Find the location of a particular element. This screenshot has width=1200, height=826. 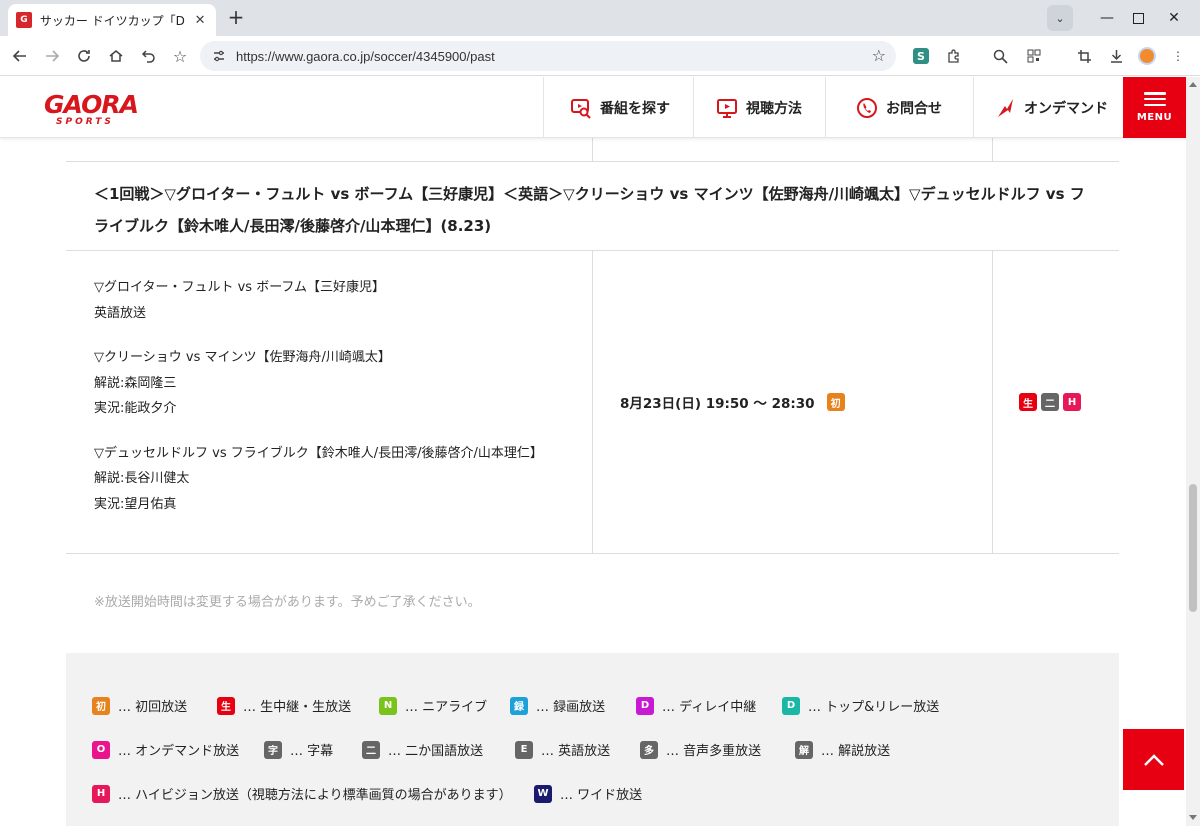

browser-tab: G サッカー ドイツカップ「DFBポカール」2 ✕ is located at coordinates (112, 20).